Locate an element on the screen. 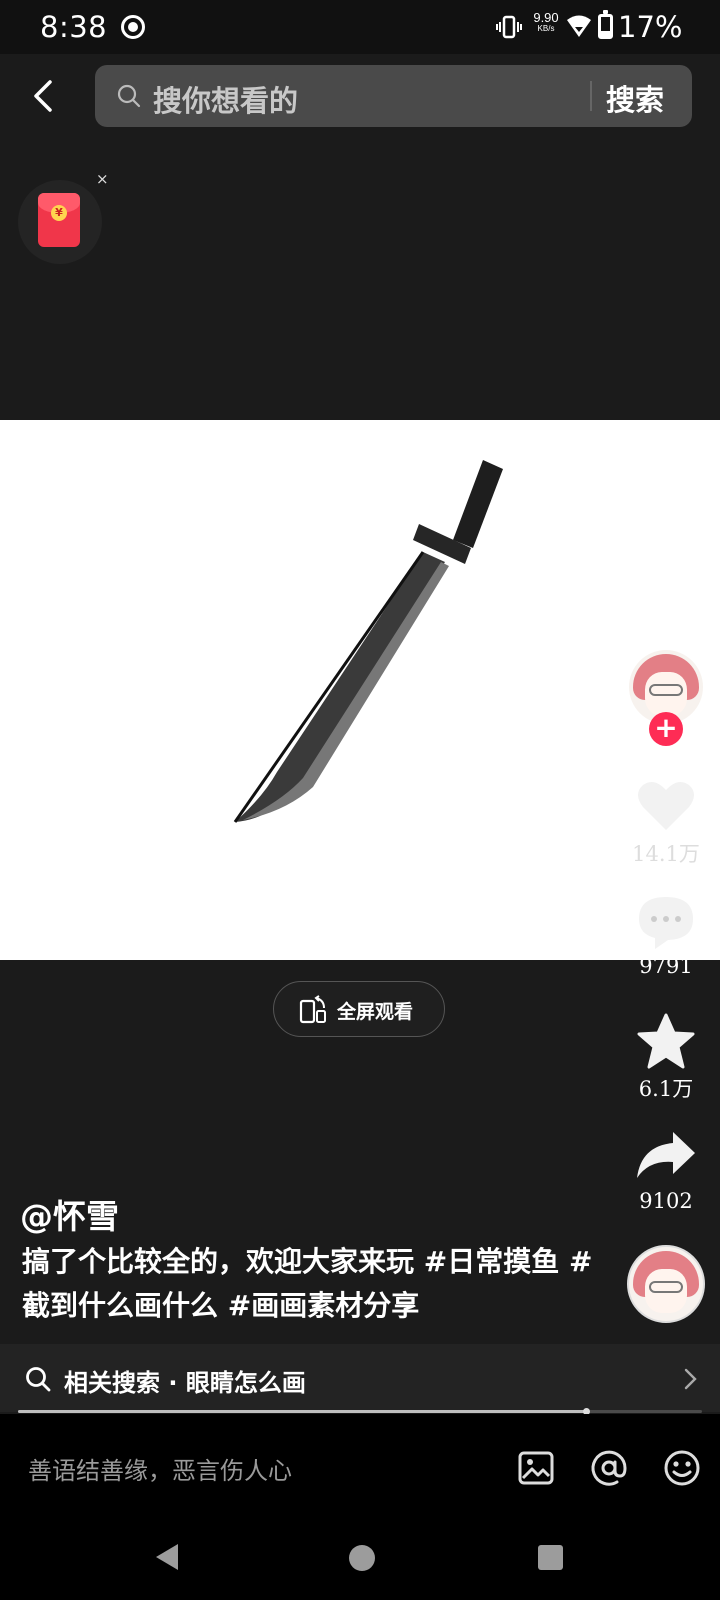  red-packet-widget is located at coordinates (60, 222).